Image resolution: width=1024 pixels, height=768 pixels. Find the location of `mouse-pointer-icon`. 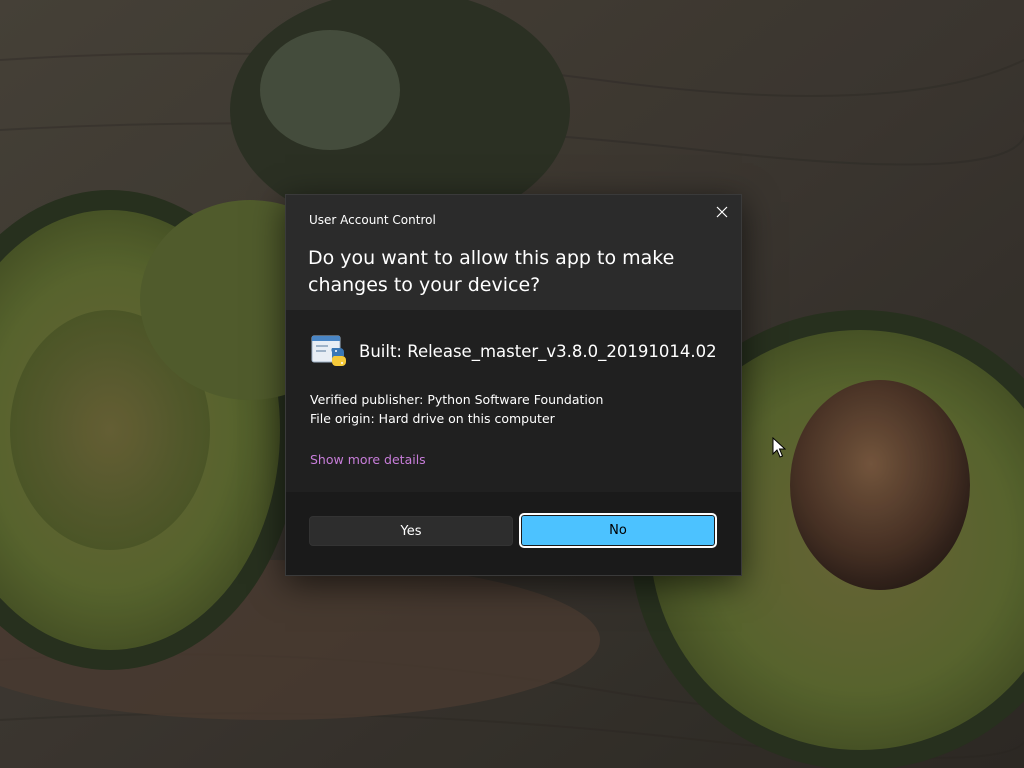

mouse-pointer-icon is located at coordinates (779, 447).